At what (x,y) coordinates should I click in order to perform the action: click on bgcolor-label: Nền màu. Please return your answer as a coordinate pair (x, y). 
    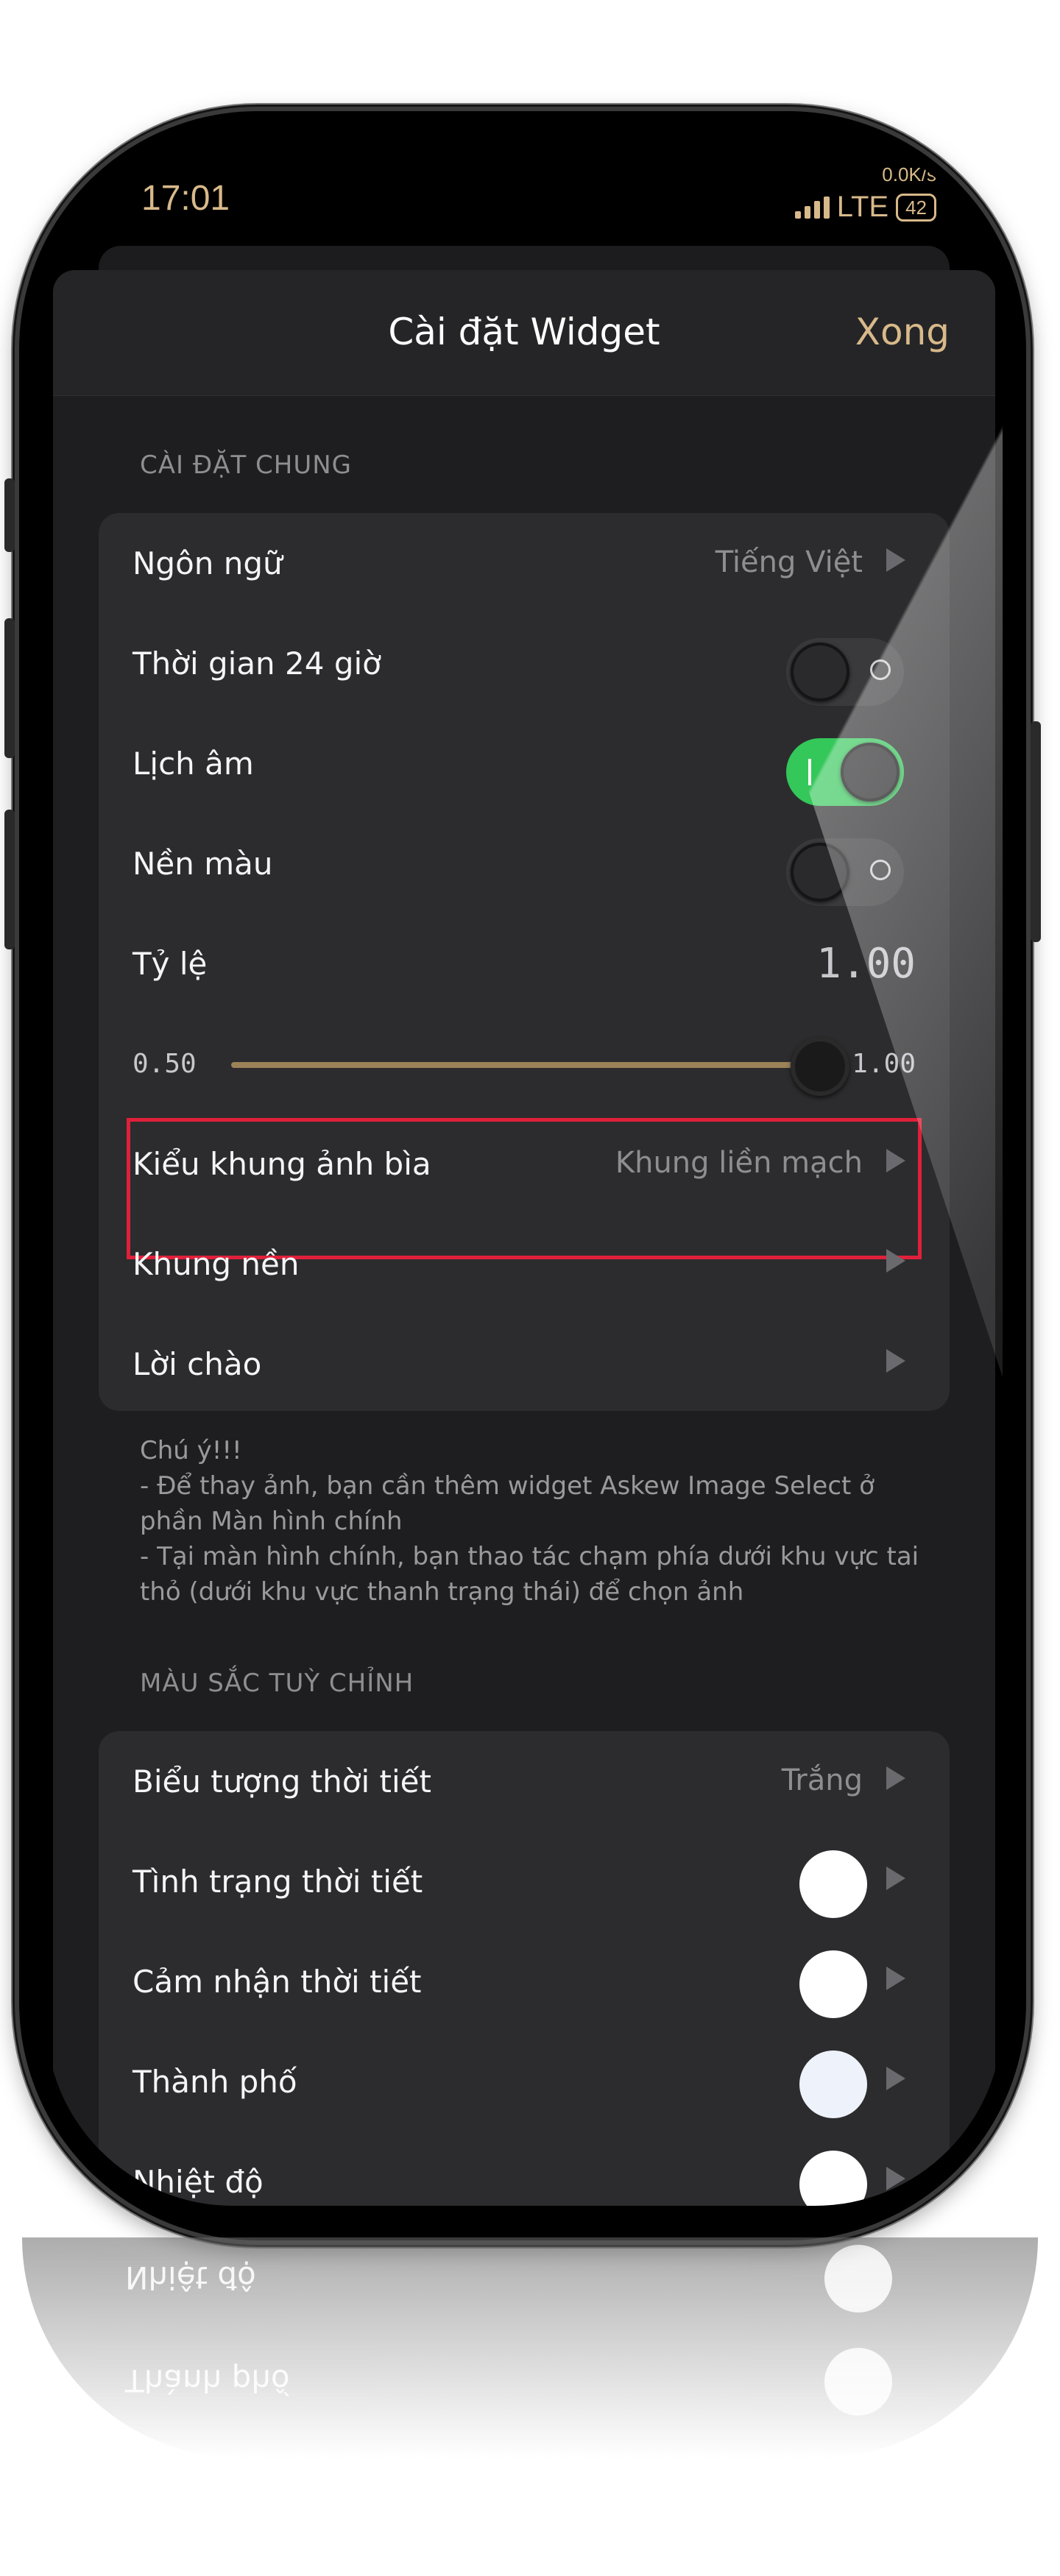
    Looking at the image, I should click on (202, 864).